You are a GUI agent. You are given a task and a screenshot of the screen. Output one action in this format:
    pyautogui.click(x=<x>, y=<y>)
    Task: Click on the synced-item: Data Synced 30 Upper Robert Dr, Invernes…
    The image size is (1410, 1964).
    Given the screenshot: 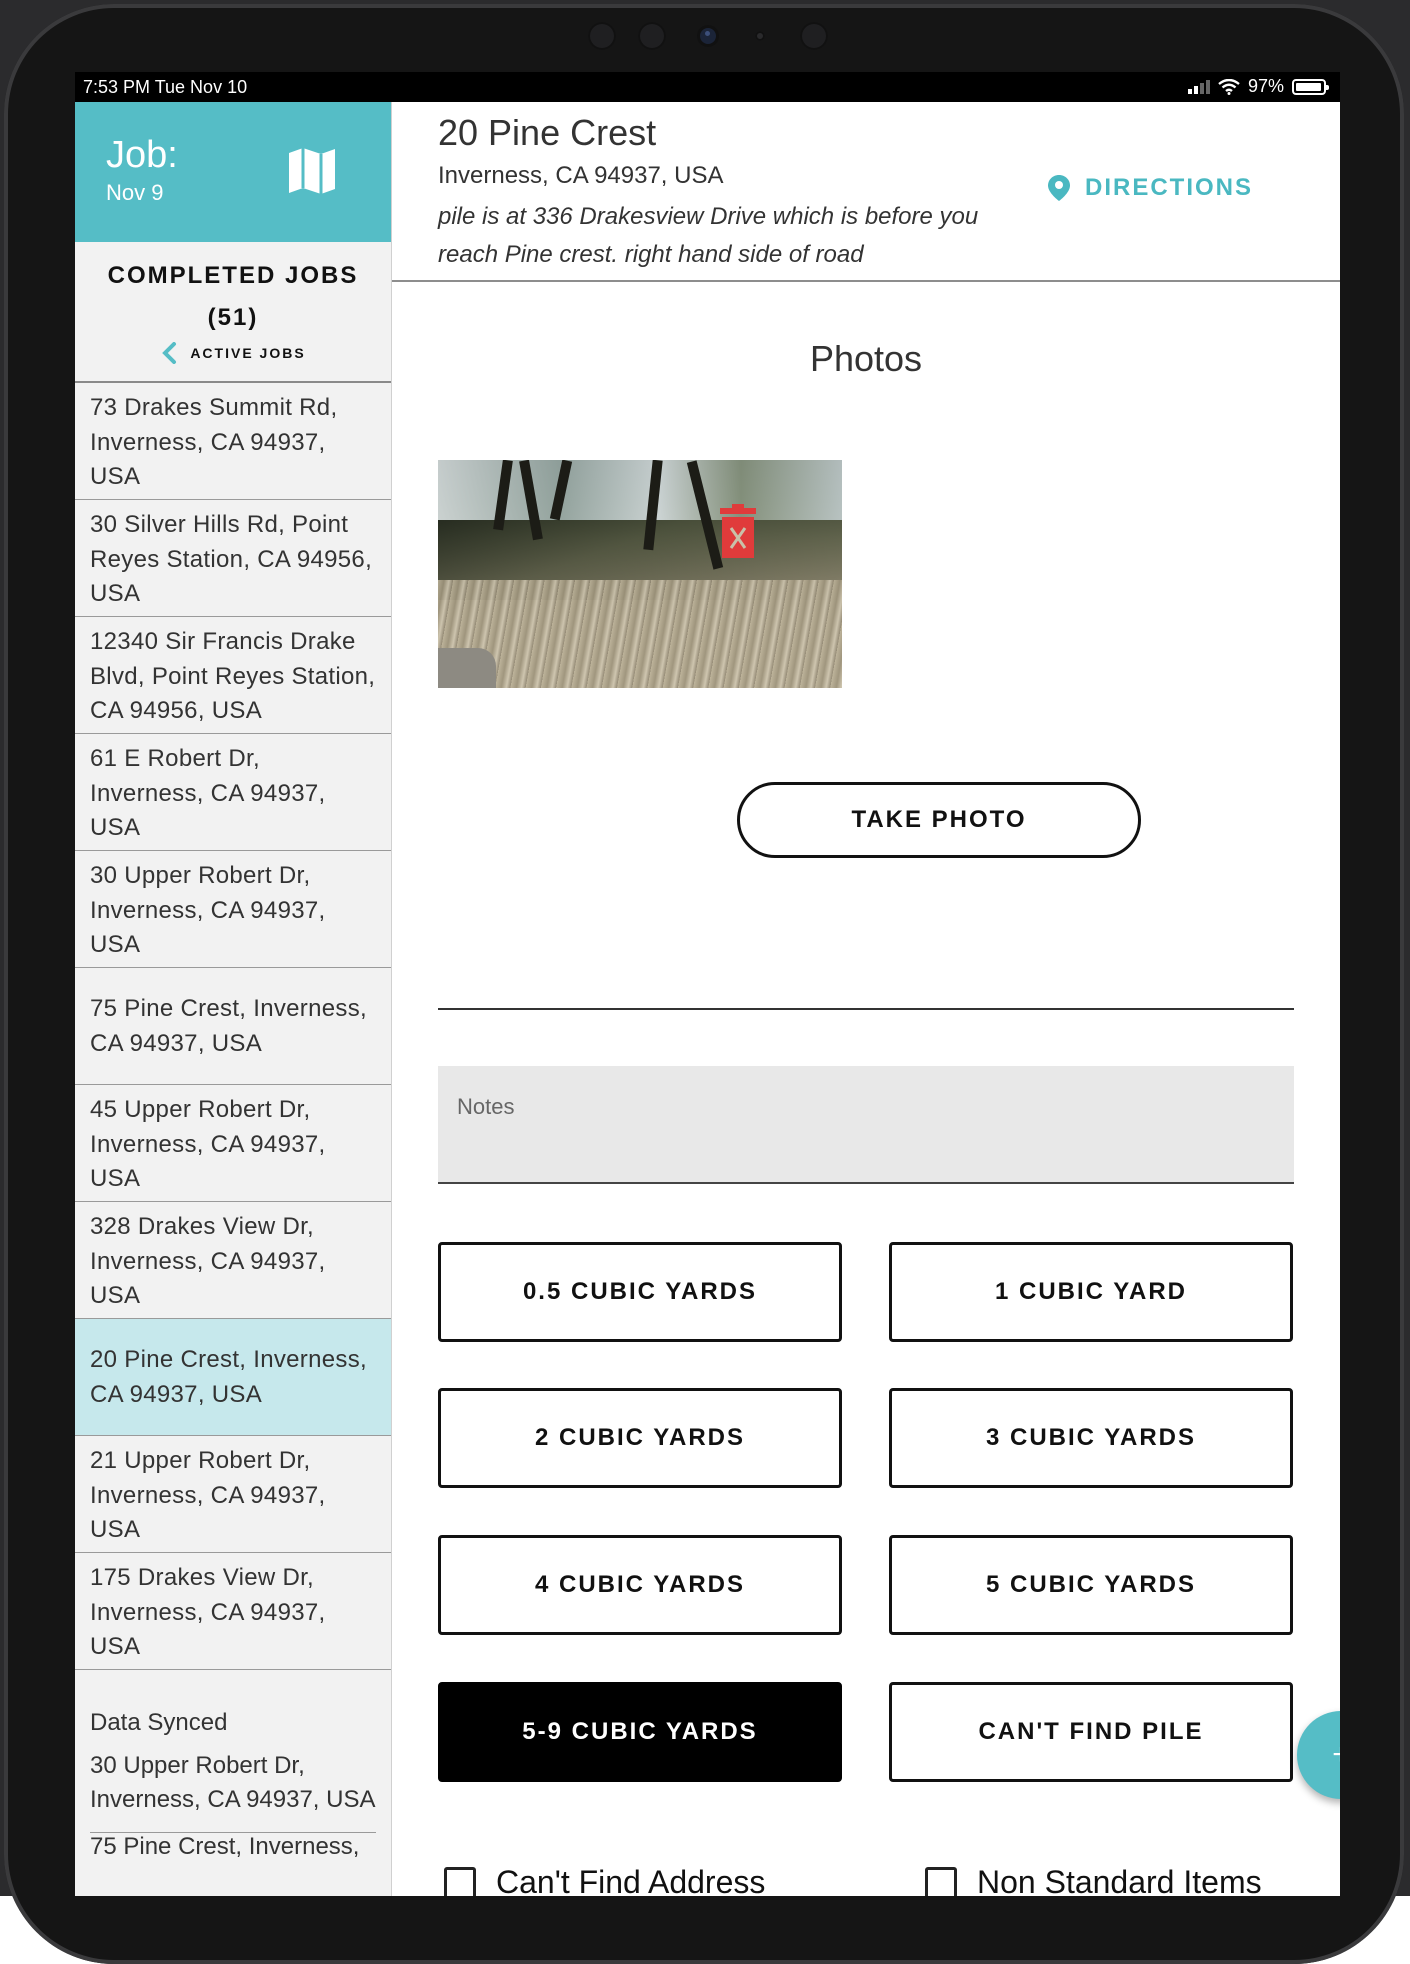 What is the action you would take?
    pyautogui.click(x=233, y=1751)
    